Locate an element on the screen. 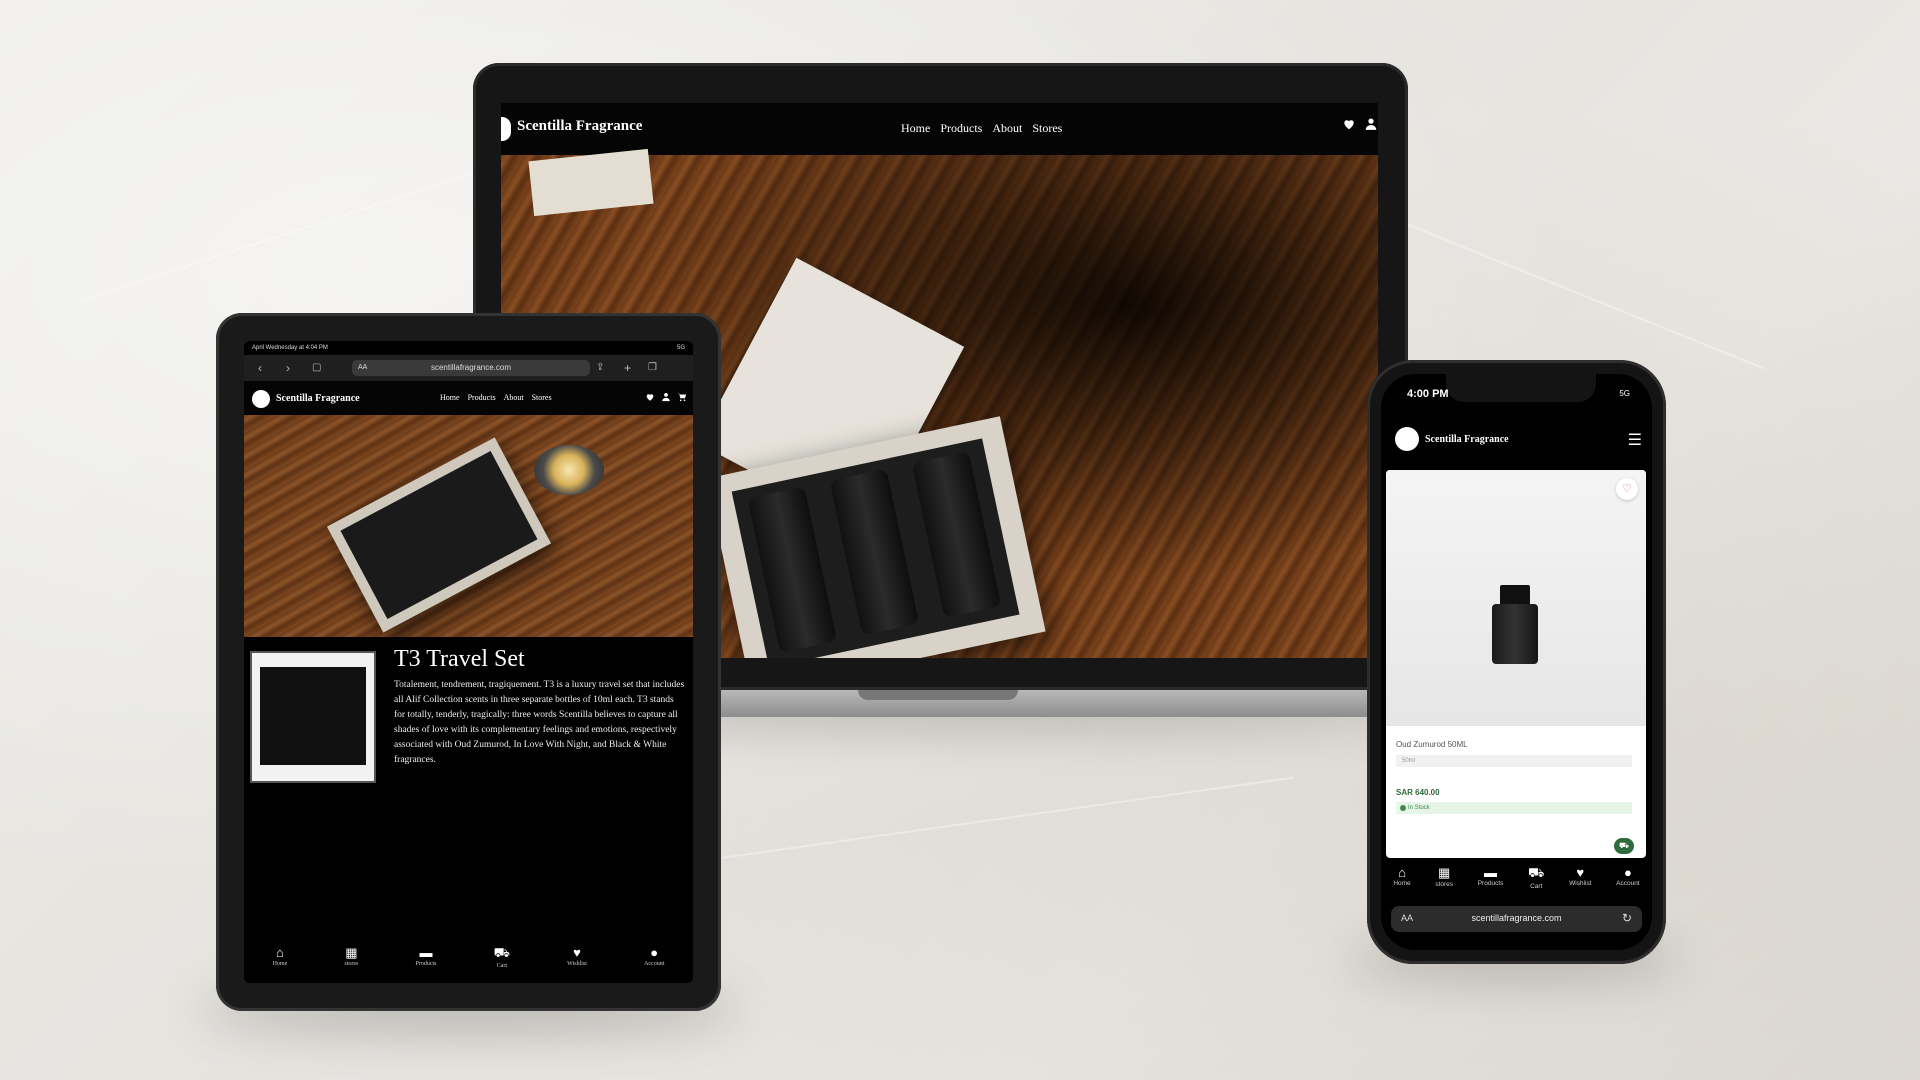 Image resolution: width=1920 pixels, height=1080 pixels. sidebar-icon: ▢ is located at coordinates (316, 368).